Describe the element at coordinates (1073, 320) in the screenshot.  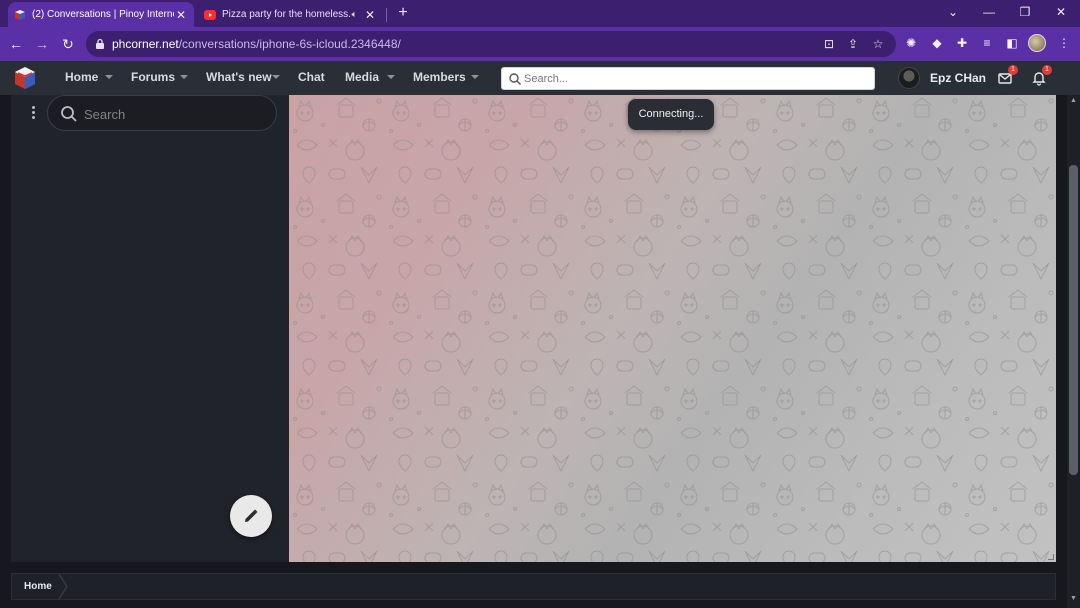
I see `page-scrollbar-thumb` at that location.